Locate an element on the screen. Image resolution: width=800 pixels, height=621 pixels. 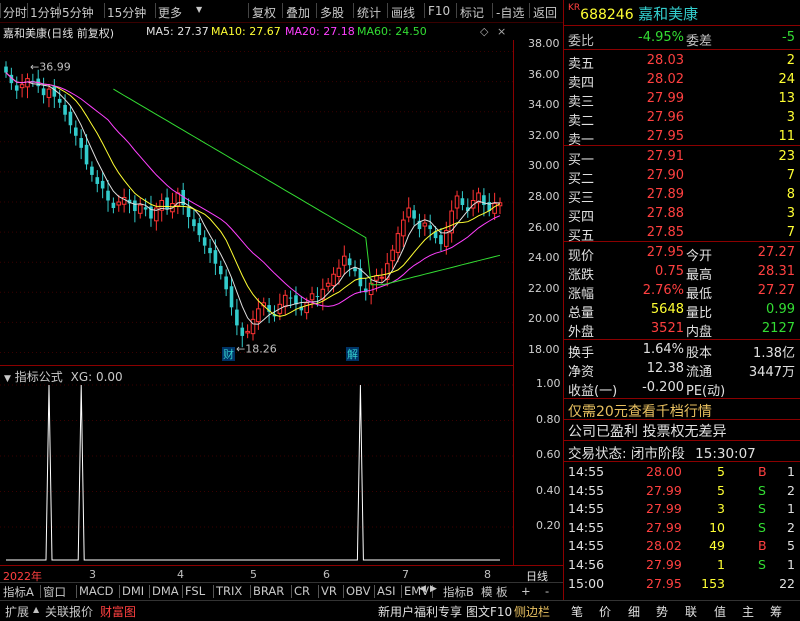
indicator-tick: 0.60 is located at coordinates (548, 454).